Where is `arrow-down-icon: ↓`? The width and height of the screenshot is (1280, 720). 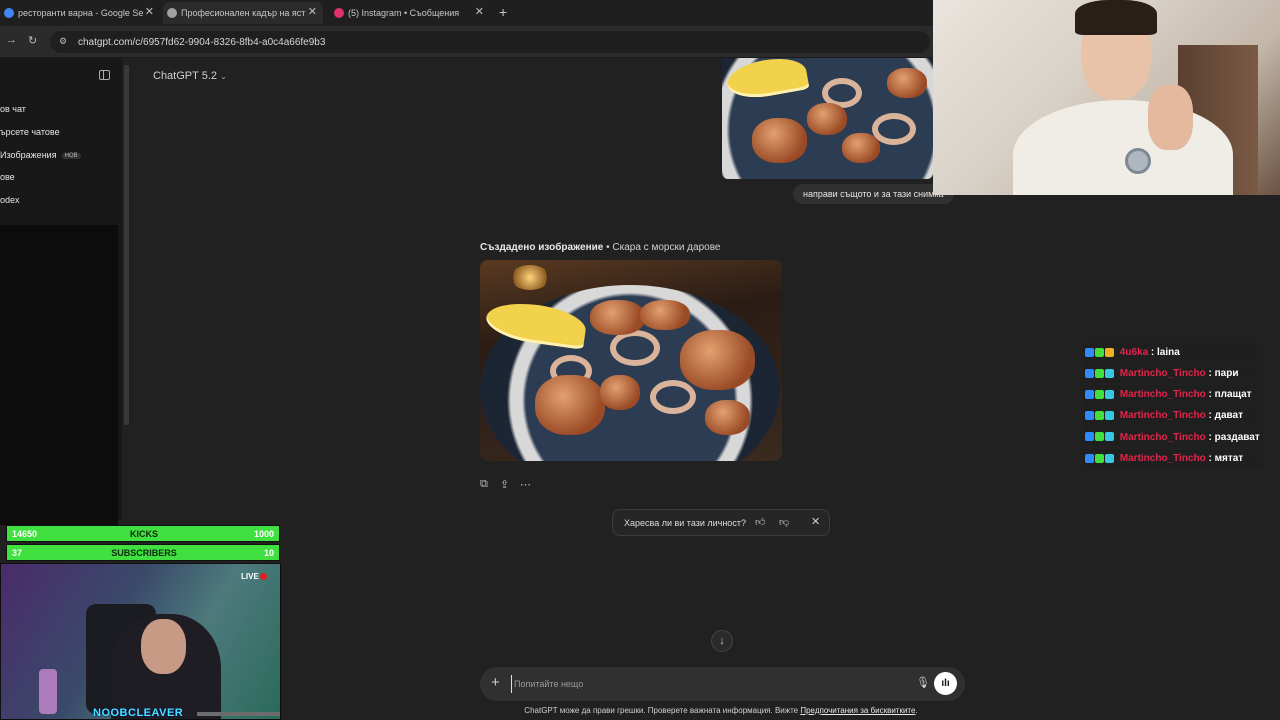
arrow-down-icon: ↓ is located at coordinates (722, 641).